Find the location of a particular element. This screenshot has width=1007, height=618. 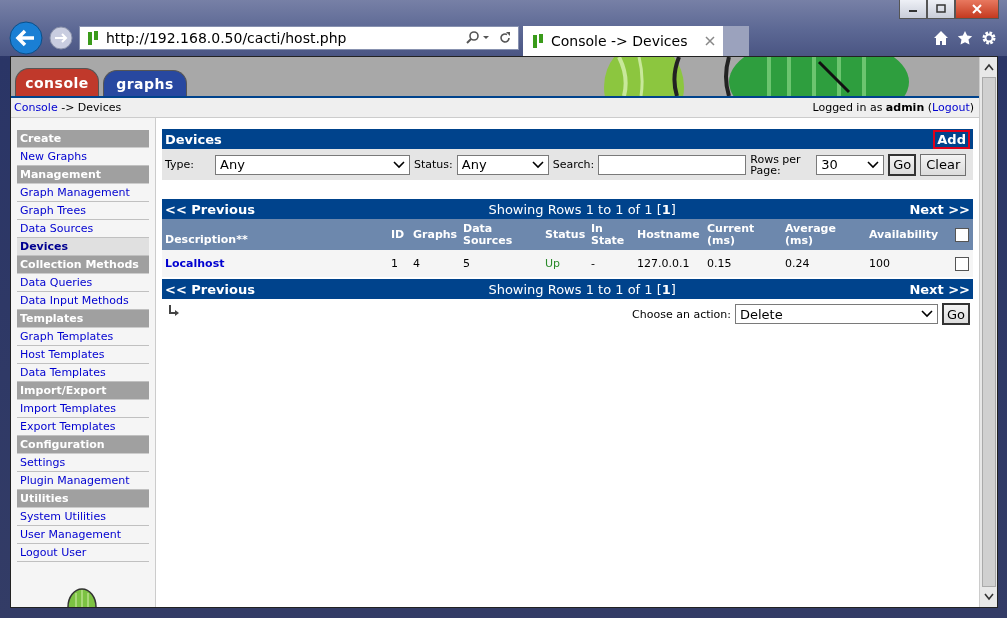

address-bar: http://192.168.0.50/cacti/host.php is located at coordinates (299, 38).